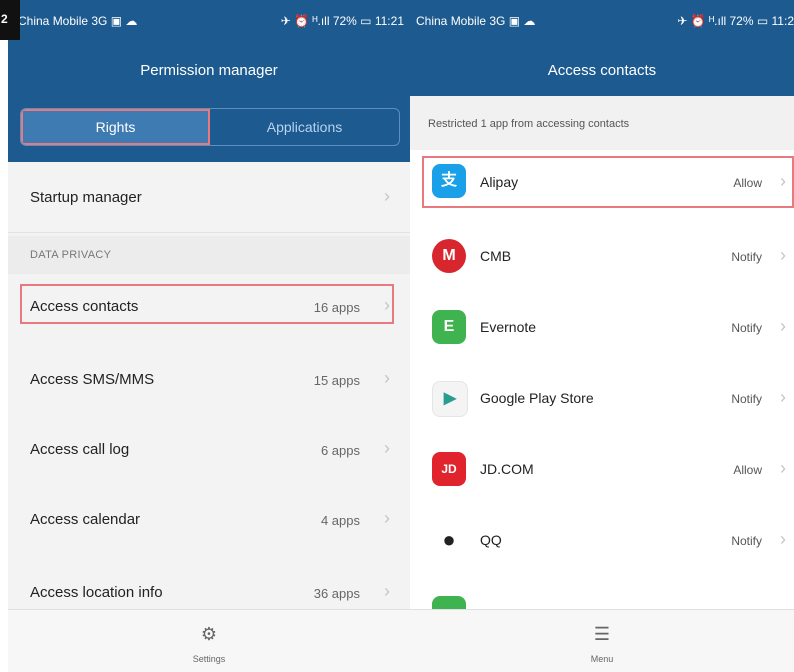  What do you see at coordinates (602, 399) in the screenshot?
I see `app-row-google-play: ▶ Google Play Store Notify ›` at bounding box center [602, 399].